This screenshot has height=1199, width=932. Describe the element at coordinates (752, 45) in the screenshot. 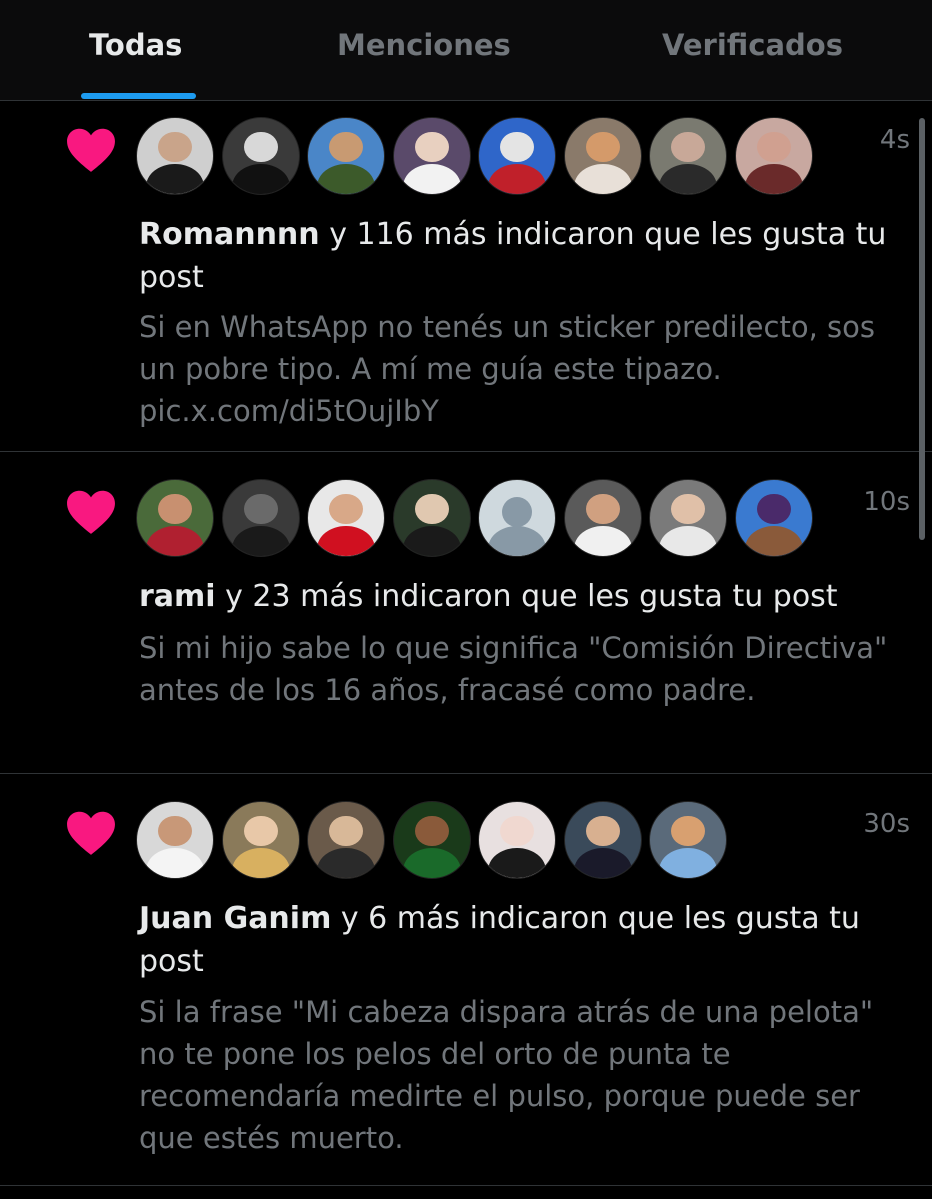

I see `tab-verificados: Verificados` at that location.